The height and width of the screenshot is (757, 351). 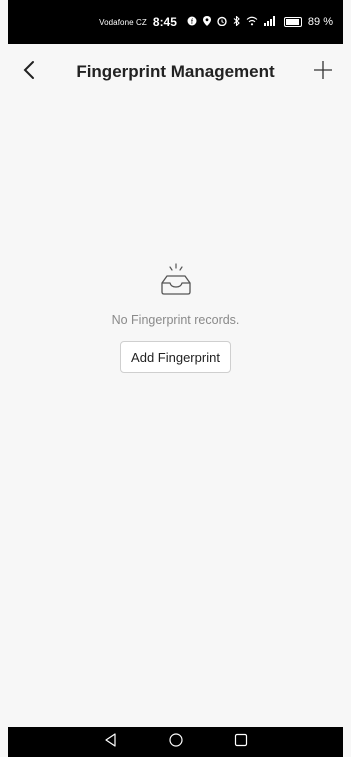 What do you see at coordinates (175, 320) in the screenshot?
I see `empty-message: No Fingerprint records.` at bounding box center [175, 320].